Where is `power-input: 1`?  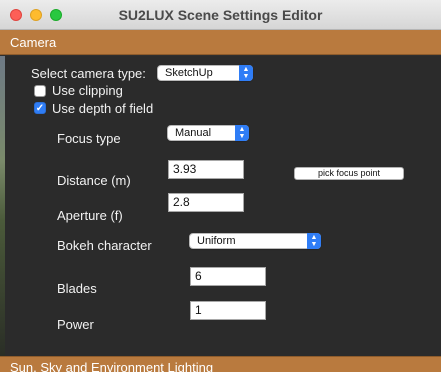
power-input: 1 is located at coordinates (228, 310).